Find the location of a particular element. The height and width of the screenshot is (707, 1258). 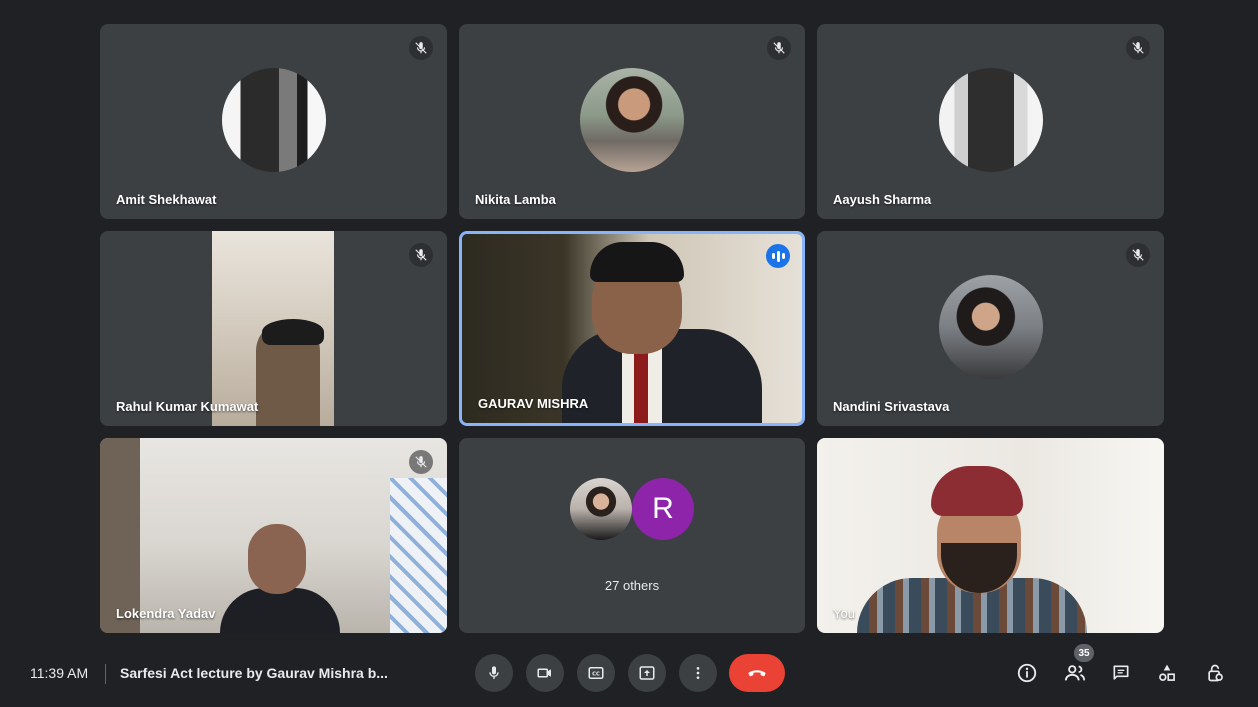

chat-button is located at coordinates (1121, 673).